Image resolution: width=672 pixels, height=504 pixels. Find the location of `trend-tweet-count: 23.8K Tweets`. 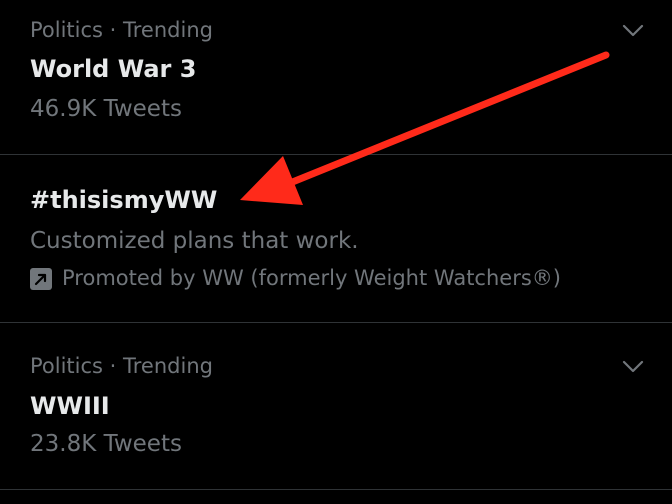

trend-tweet-count: 23.8K Tweets is located at coordinates (106, 444).